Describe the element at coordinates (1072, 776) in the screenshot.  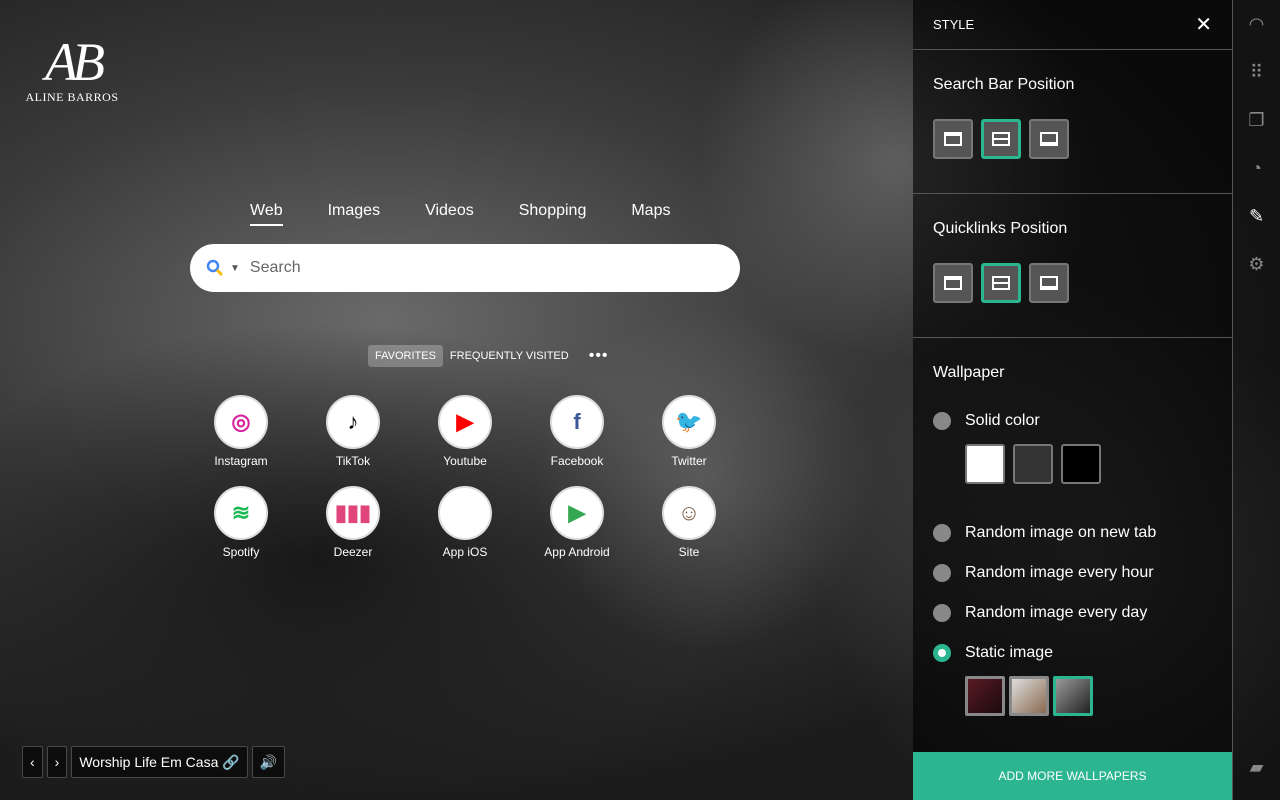
I see `add-more-wallpapers-button: ADD MORE WALLPAPERS` at that location.